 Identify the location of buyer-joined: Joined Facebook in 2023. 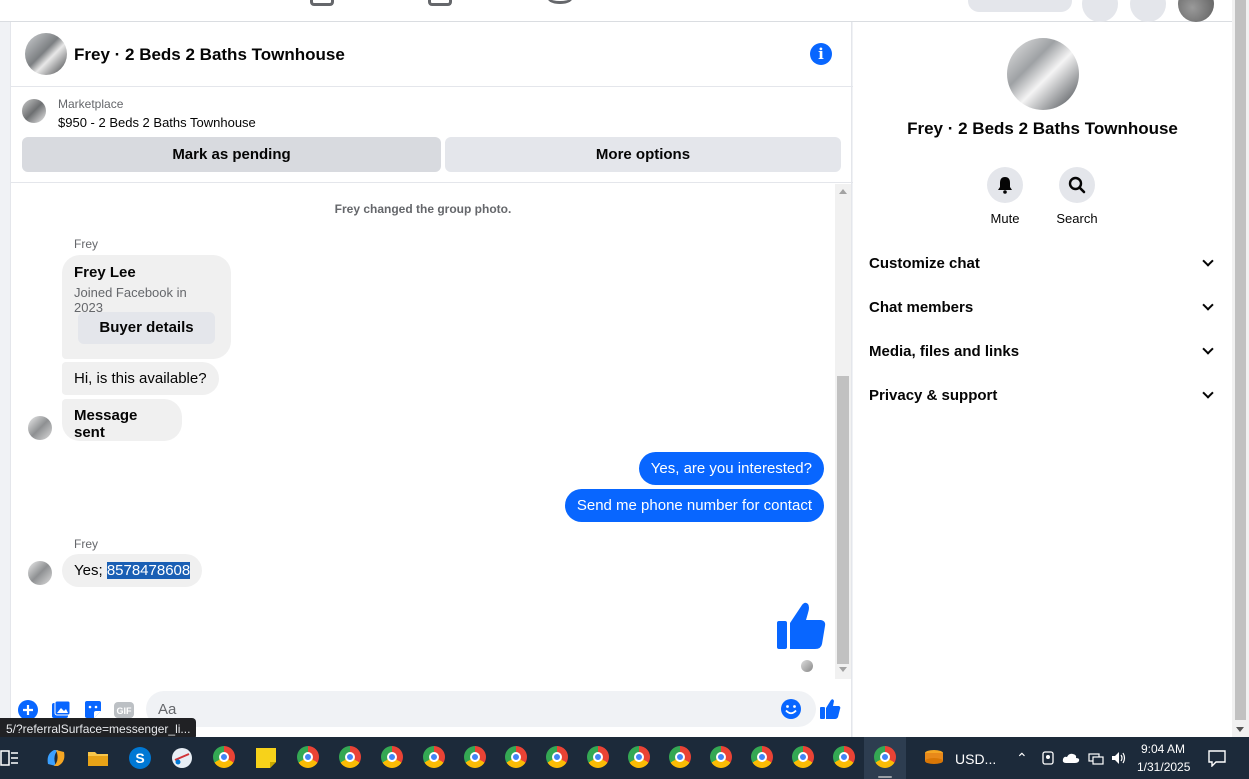
(130, 300).